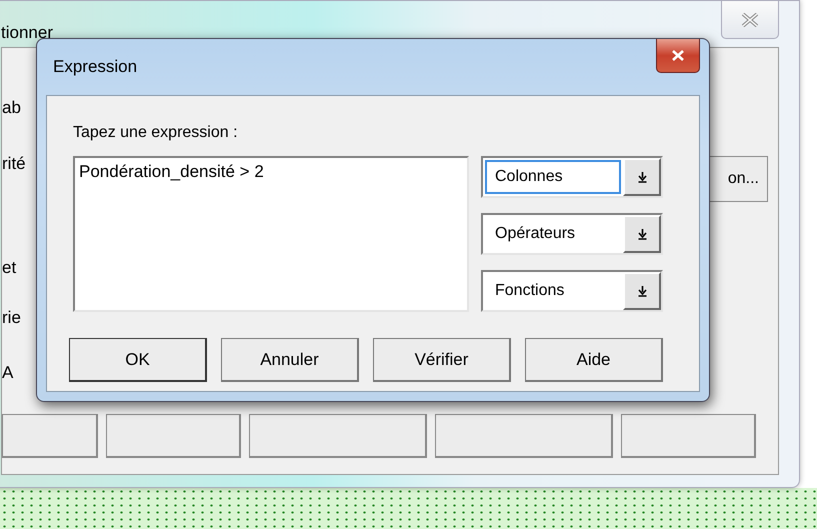 Image resolution: width=817 pixels, height=529 pixels. What do you see at coordinates (594, 360) in the screenshot?
I see `dialog-button: Aide` at bounding box center [594, 360].